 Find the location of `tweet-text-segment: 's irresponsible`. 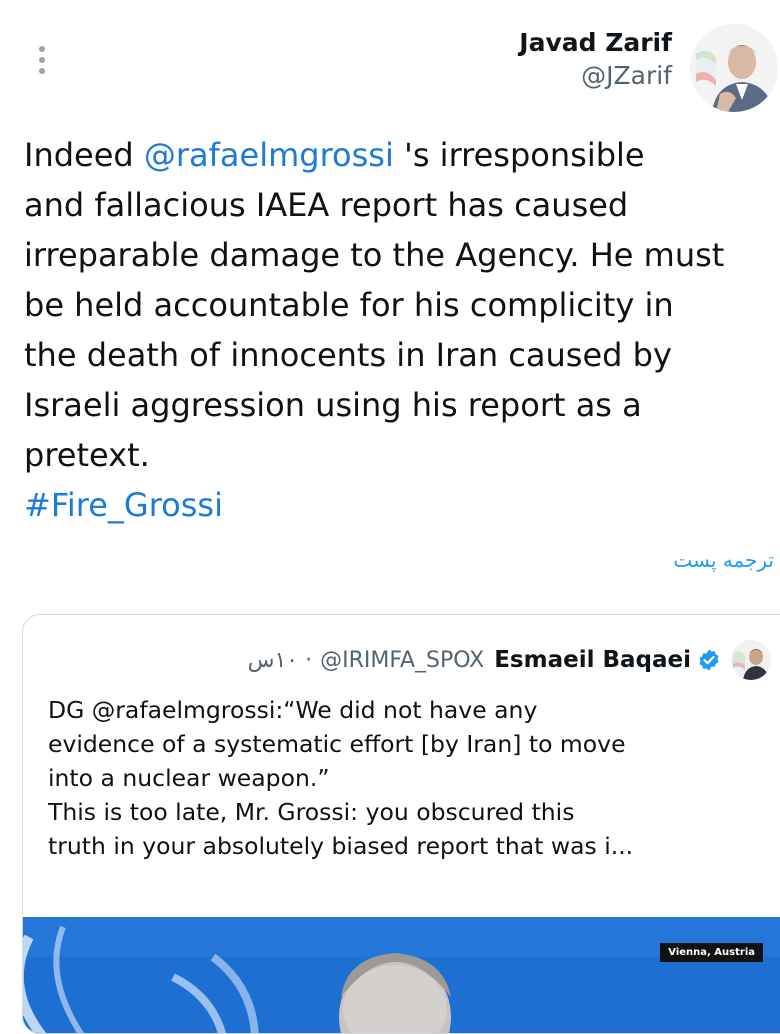

tweet-text-segment: 's irresponsible is located at coordinates (519, 155).